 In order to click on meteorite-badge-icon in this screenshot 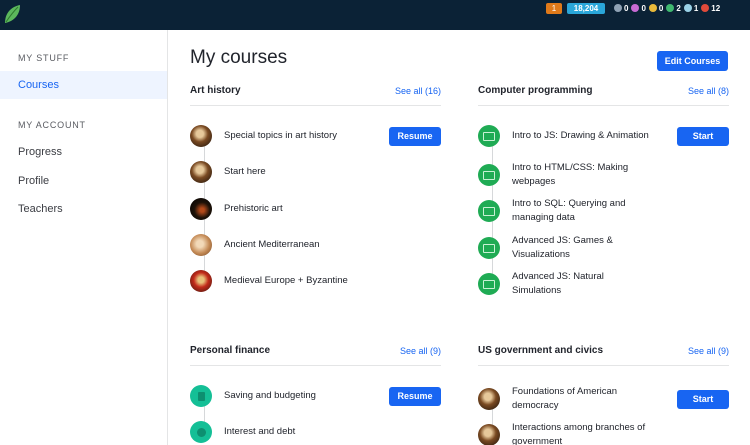, I will do `click(618, 8)`.